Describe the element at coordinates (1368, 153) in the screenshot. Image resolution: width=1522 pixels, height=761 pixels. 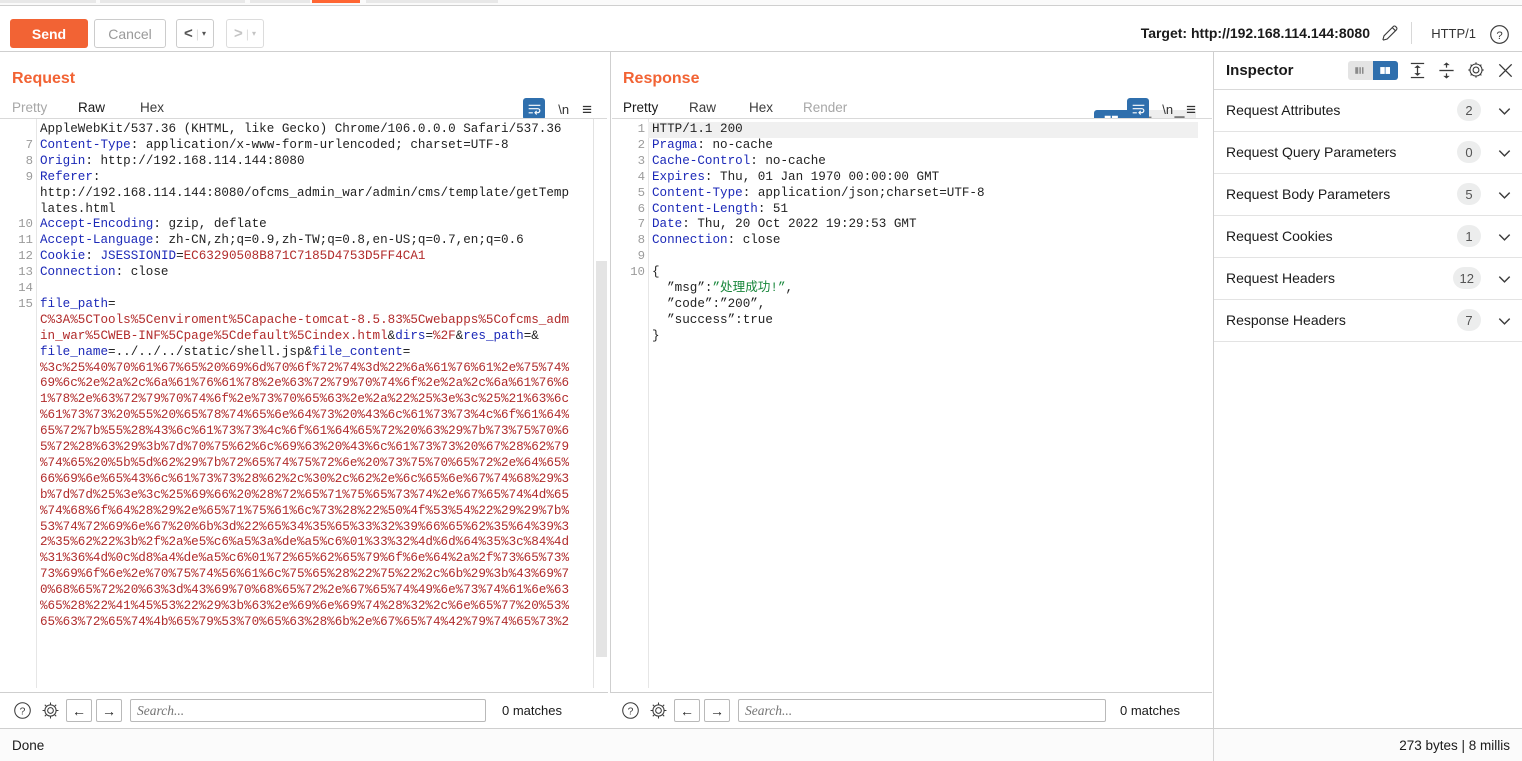
I see `inspector-row-request-query-parameters: Request Query Parameters 0` at that location.